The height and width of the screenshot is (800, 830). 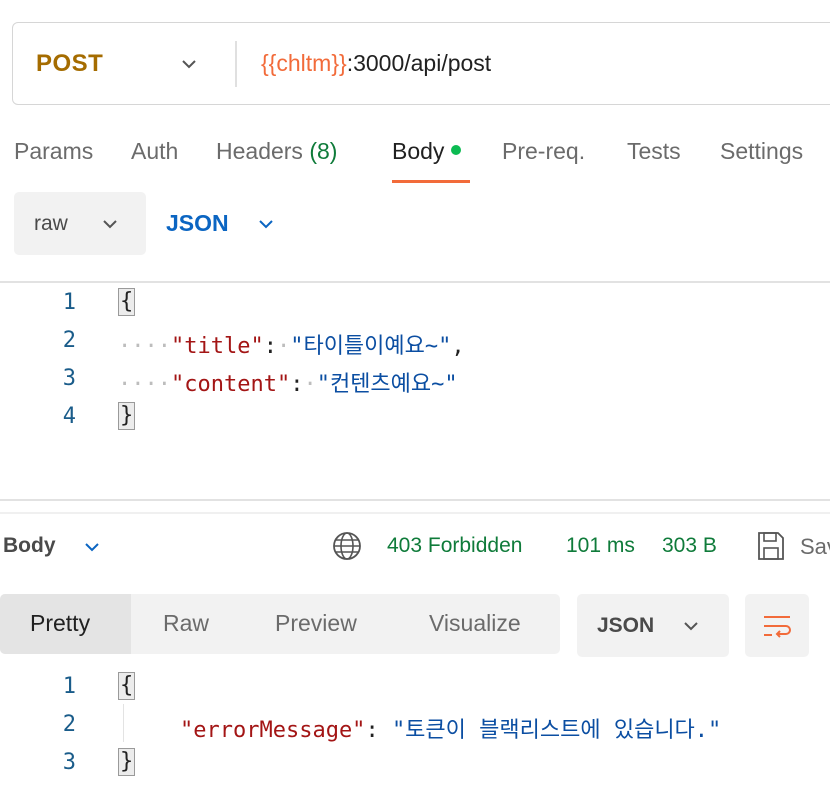 I want to click on line-number: 4, so click(x=69, y=416).